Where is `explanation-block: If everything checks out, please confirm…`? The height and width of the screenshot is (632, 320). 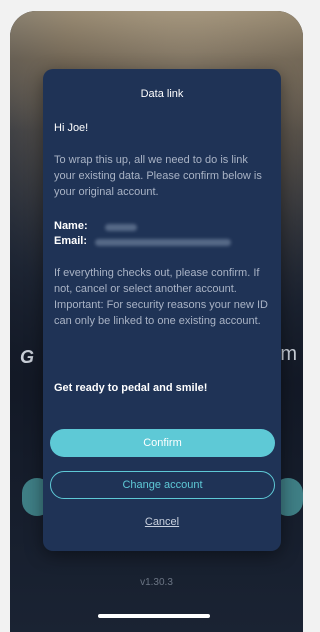 explanation-block: If everything checks out, please confirm… is located at coordinates (161, 297).